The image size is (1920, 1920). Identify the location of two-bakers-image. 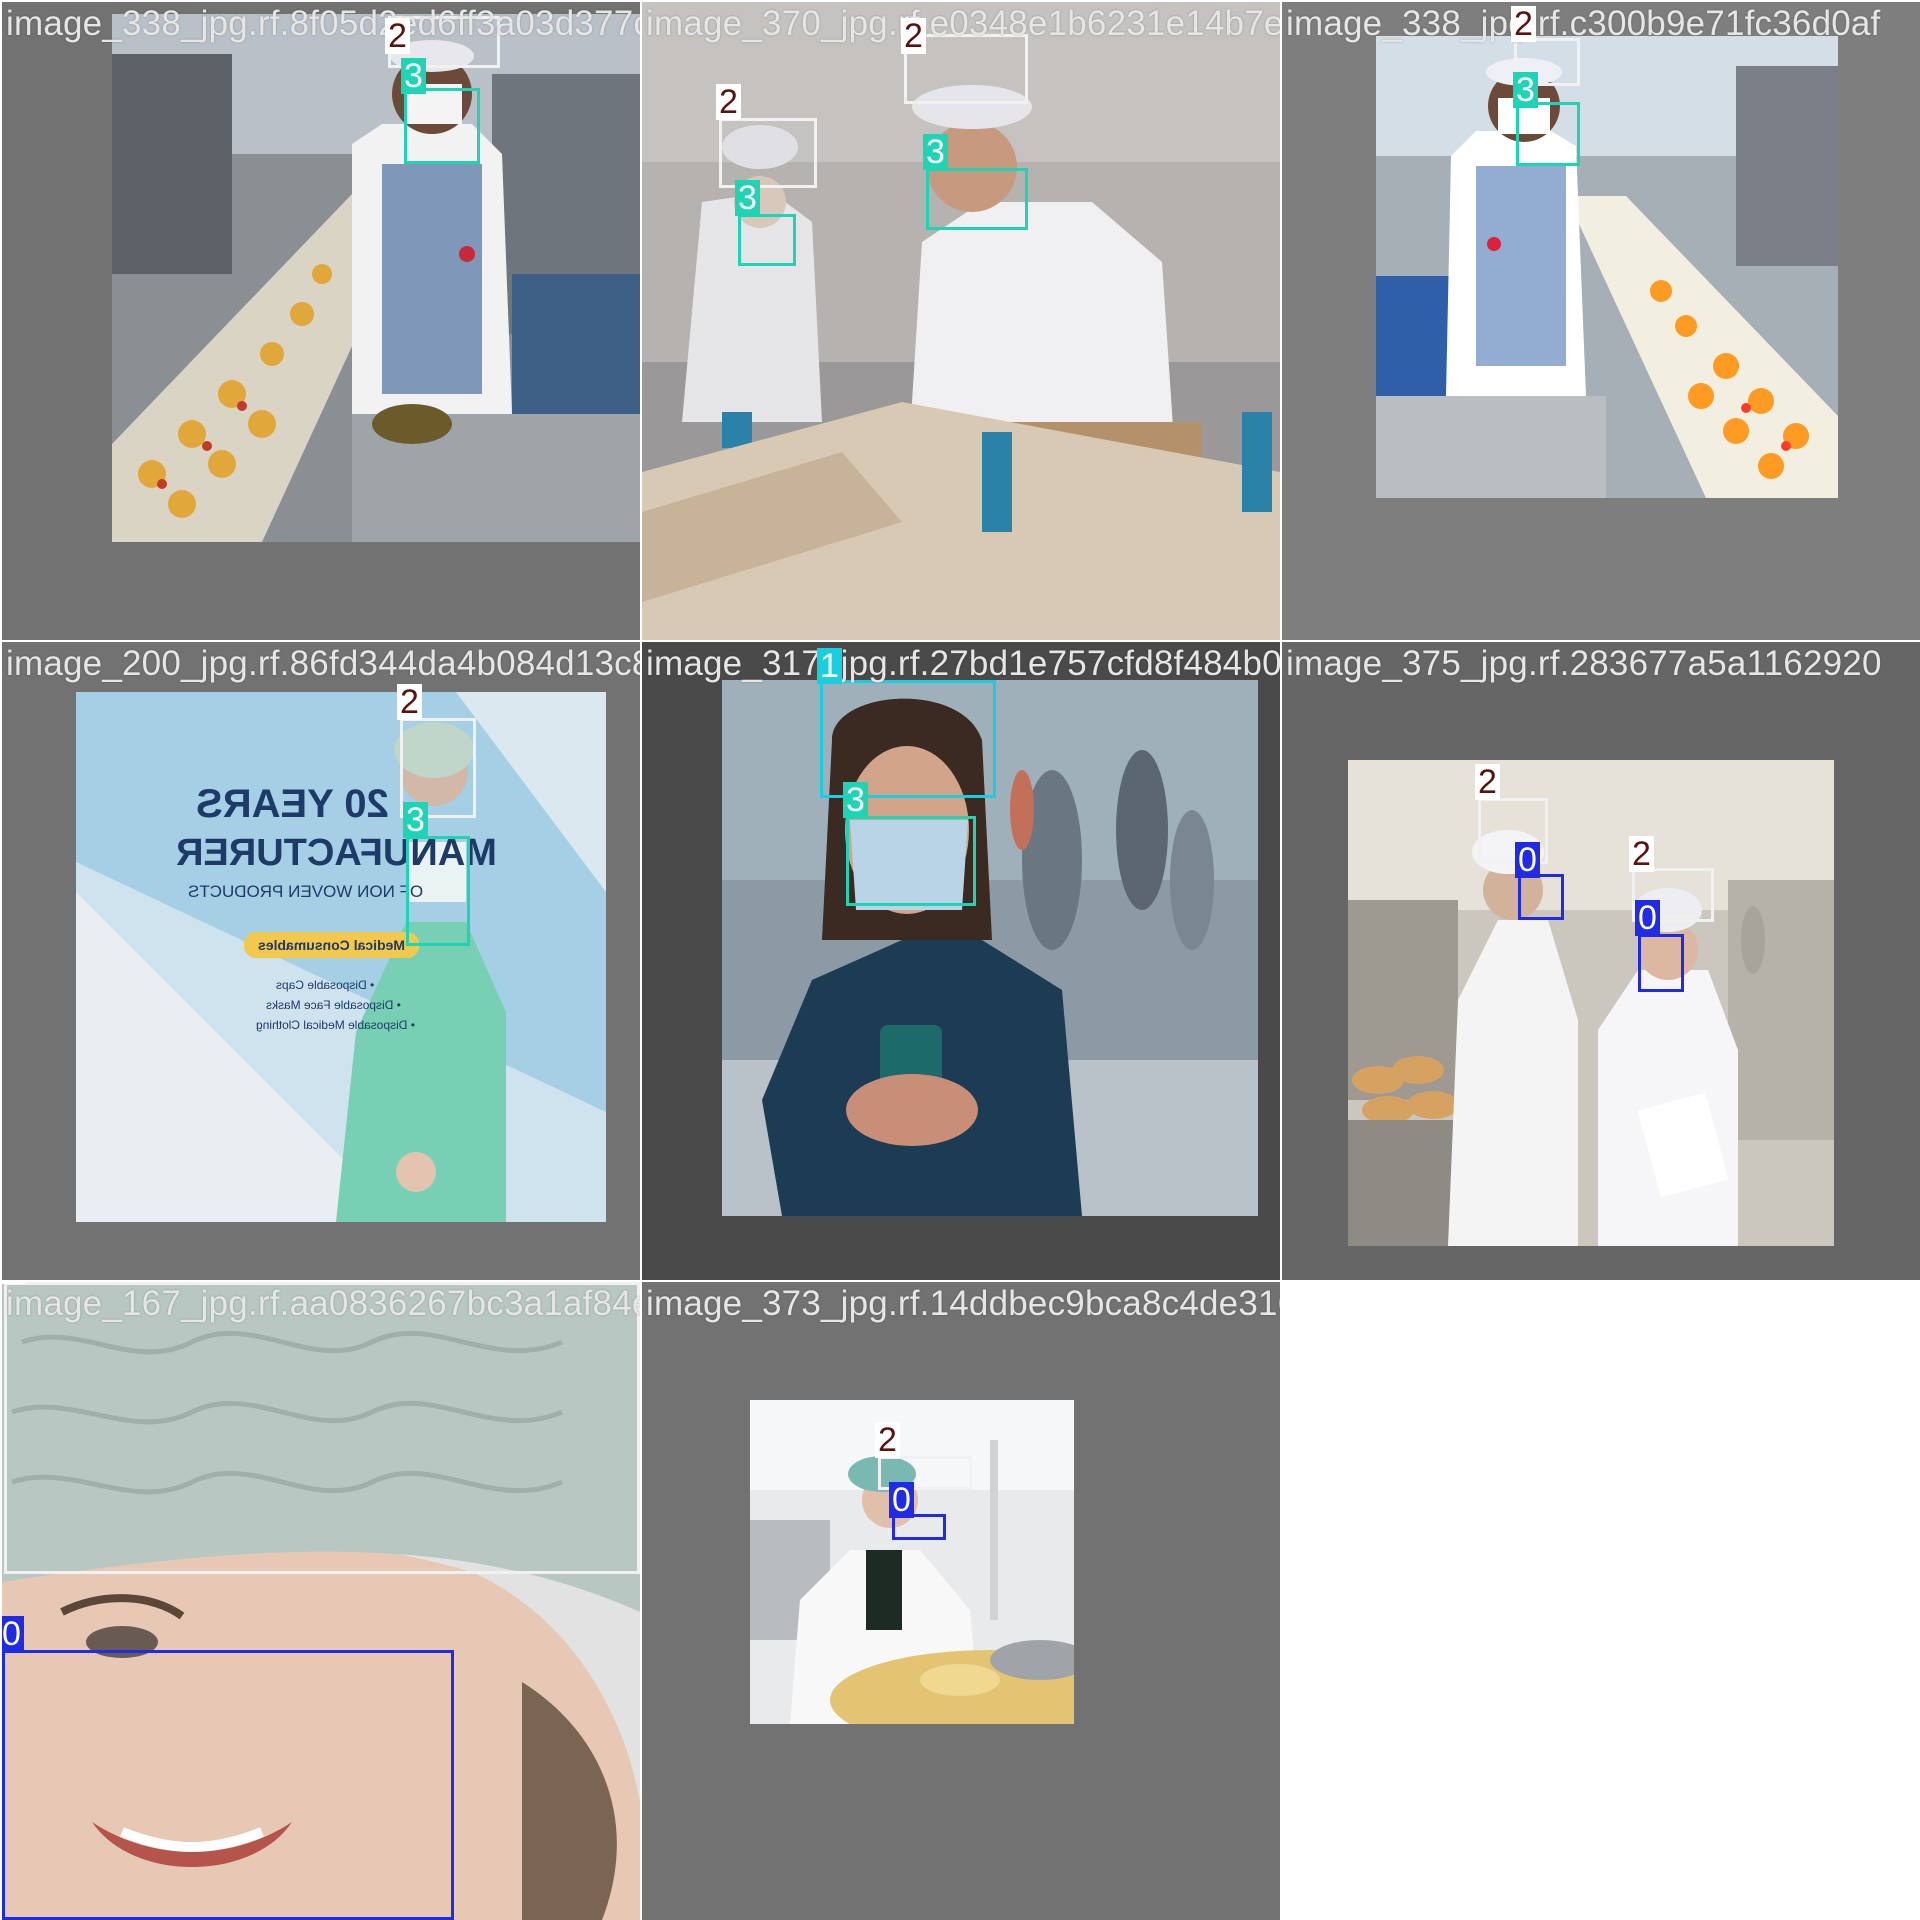
(1591, 1003).